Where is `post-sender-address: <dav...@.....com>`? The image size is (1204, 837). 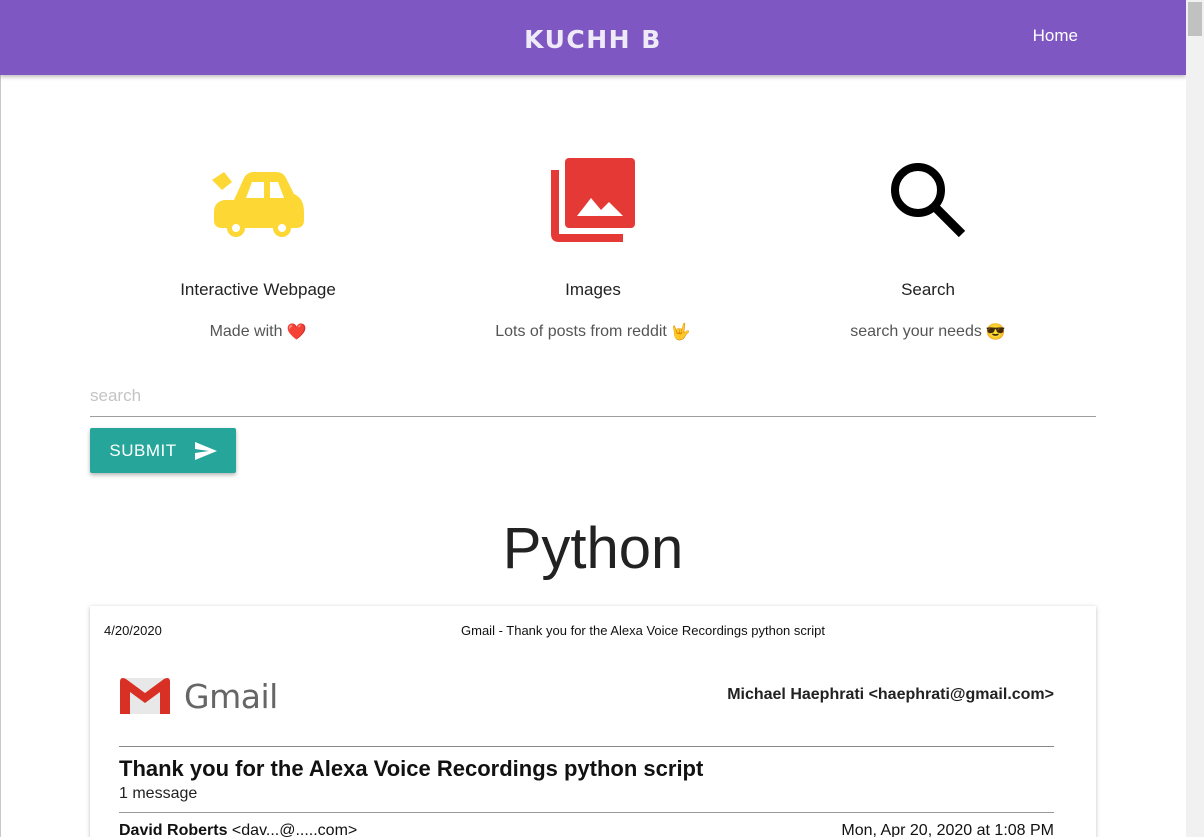 post-sender-address: <dav...@.....com> is located at coordinates (294, 829).